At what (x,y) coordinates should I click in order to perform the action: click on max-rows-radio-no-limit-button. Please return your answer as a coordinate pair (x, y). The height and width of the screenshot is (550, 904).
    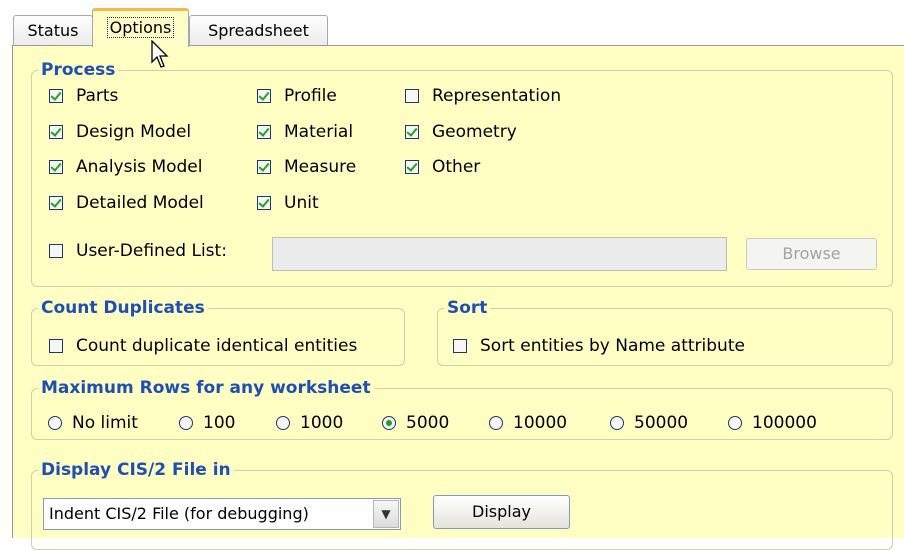
    Looking at the image, I should click on (55, 423).